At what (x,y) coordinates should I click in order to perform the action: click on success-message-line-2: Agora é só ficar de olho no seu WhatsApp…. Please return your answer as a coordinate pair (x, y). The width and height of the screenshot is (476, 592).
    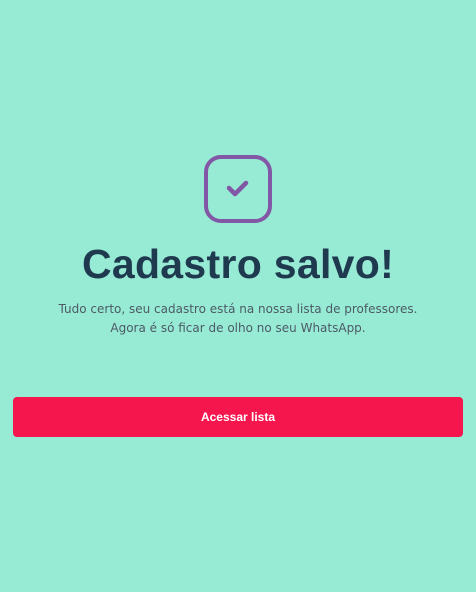
    Looking at the image, I should click on (238, 328).